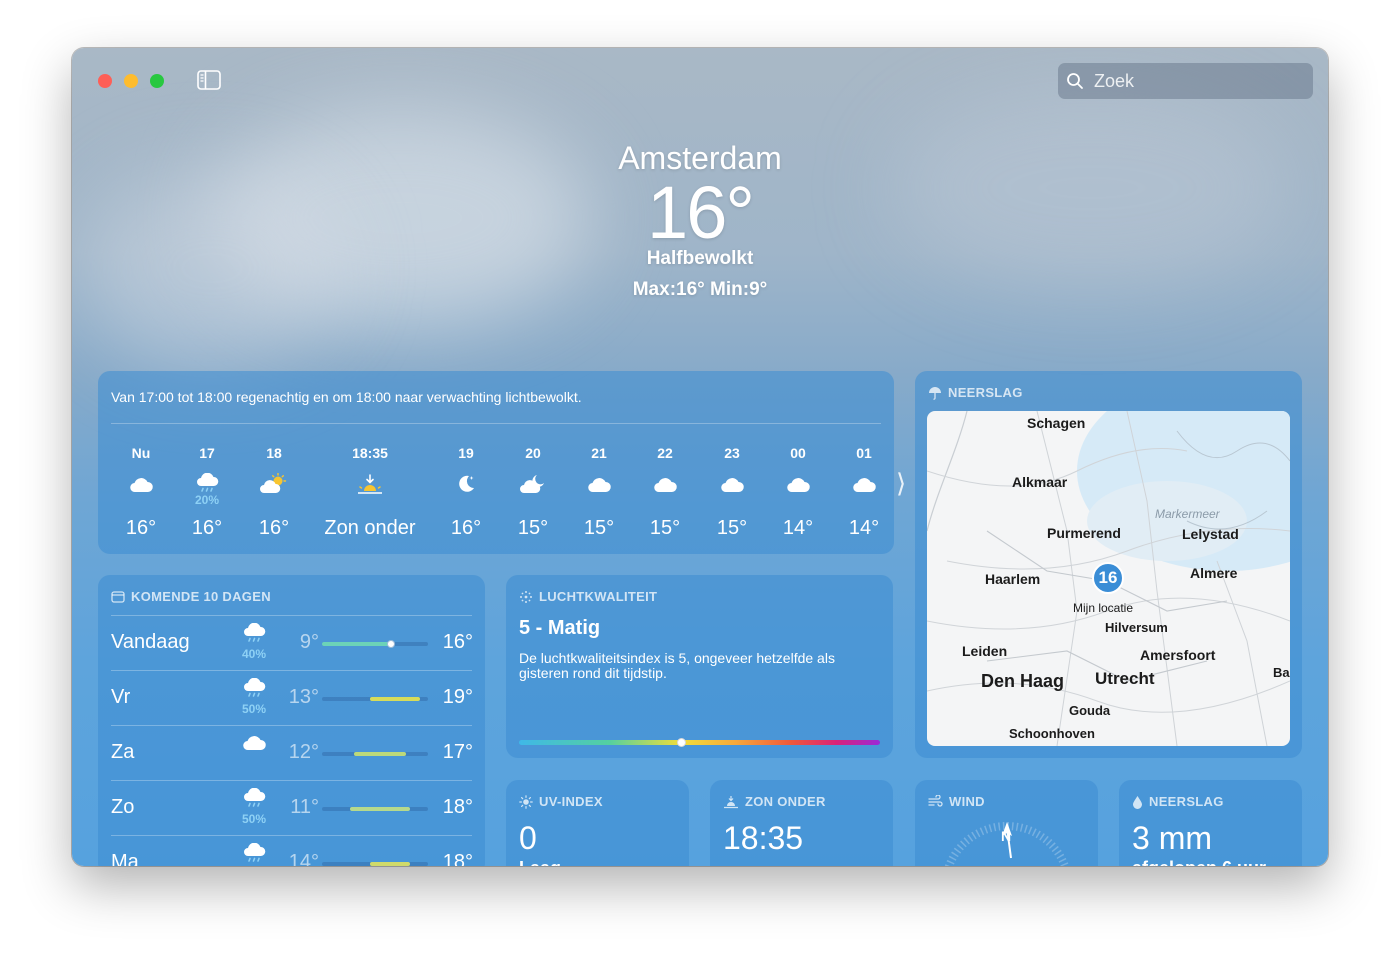 The height and width of the screenshot is (960, 1400). I want to click on uv-index-value: 0, so click(528, 838).